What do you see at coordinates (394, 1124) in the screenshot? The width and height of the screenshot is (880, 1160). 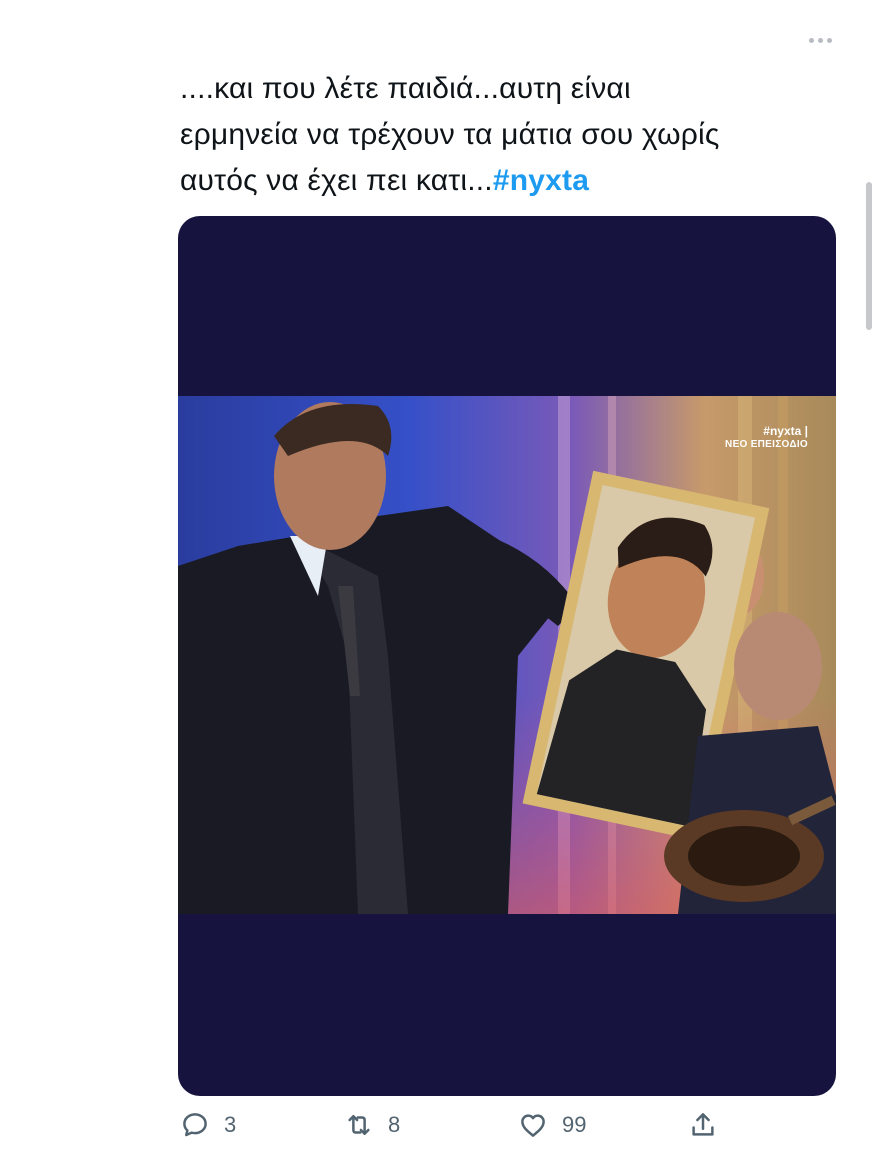 I see `retweet-count: 8` at bounding box center [394, 1124].